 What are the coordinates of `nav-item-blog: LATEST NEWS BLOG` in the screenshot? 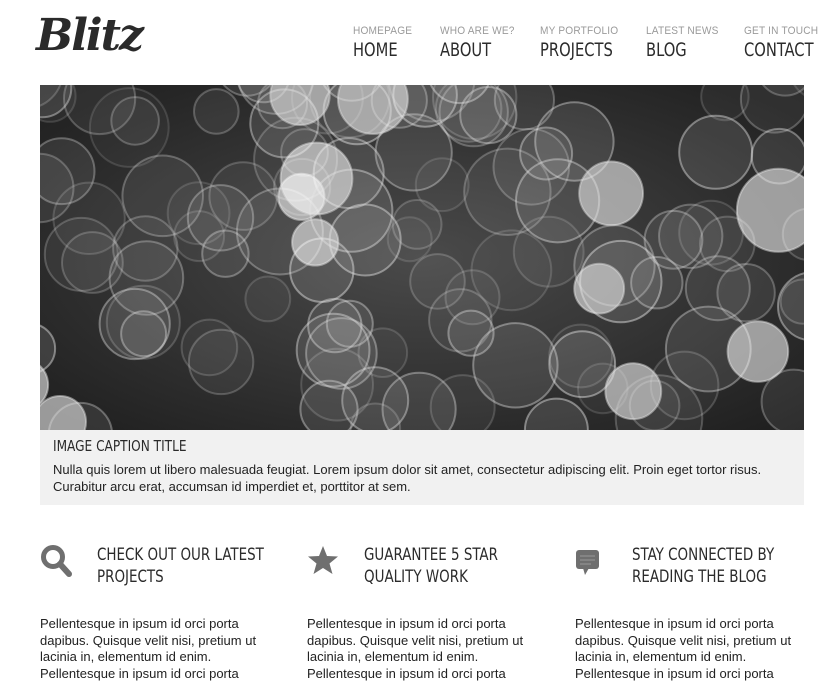 It's located at (685, 42).